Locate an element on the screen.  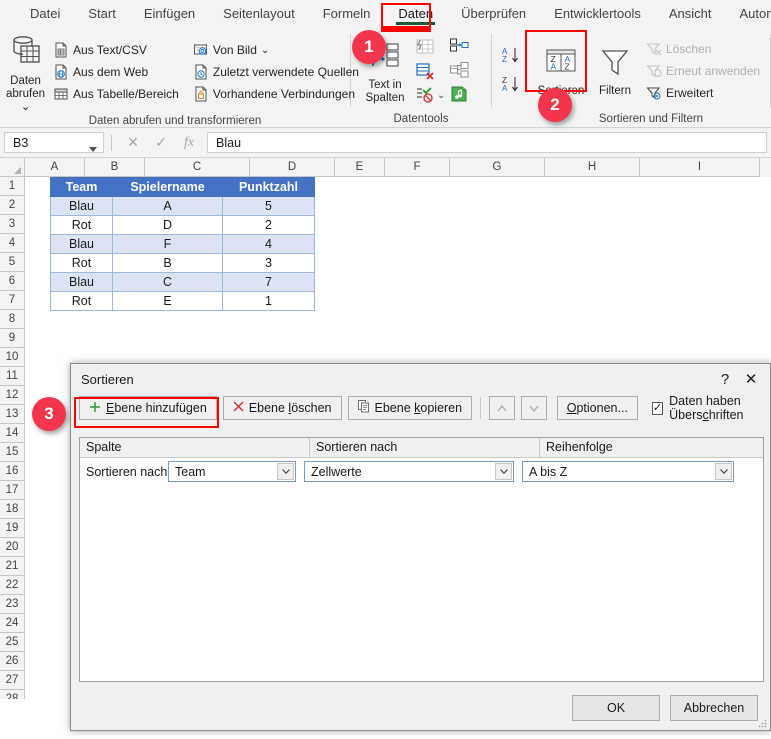
cell-spielername: C is located at coordinates (167, 282).